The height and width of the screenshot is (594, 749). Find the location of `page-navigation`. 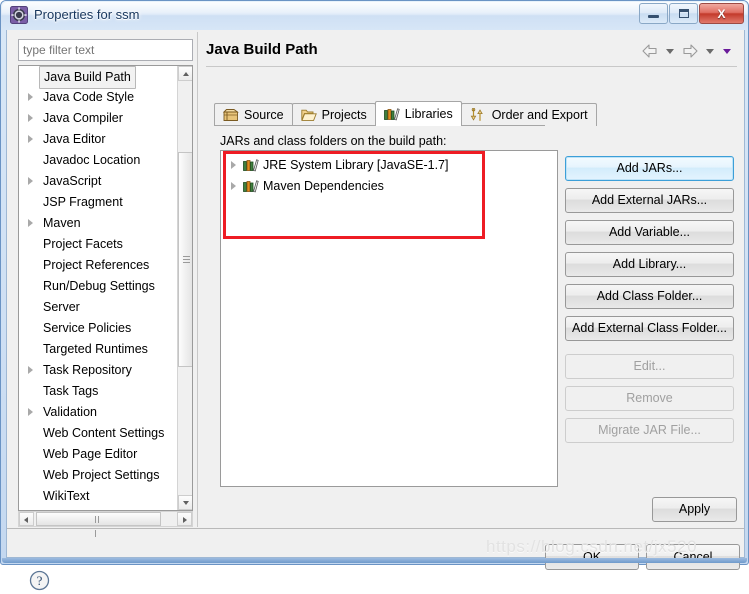

page-navigation is located at coordinates (687, 51).